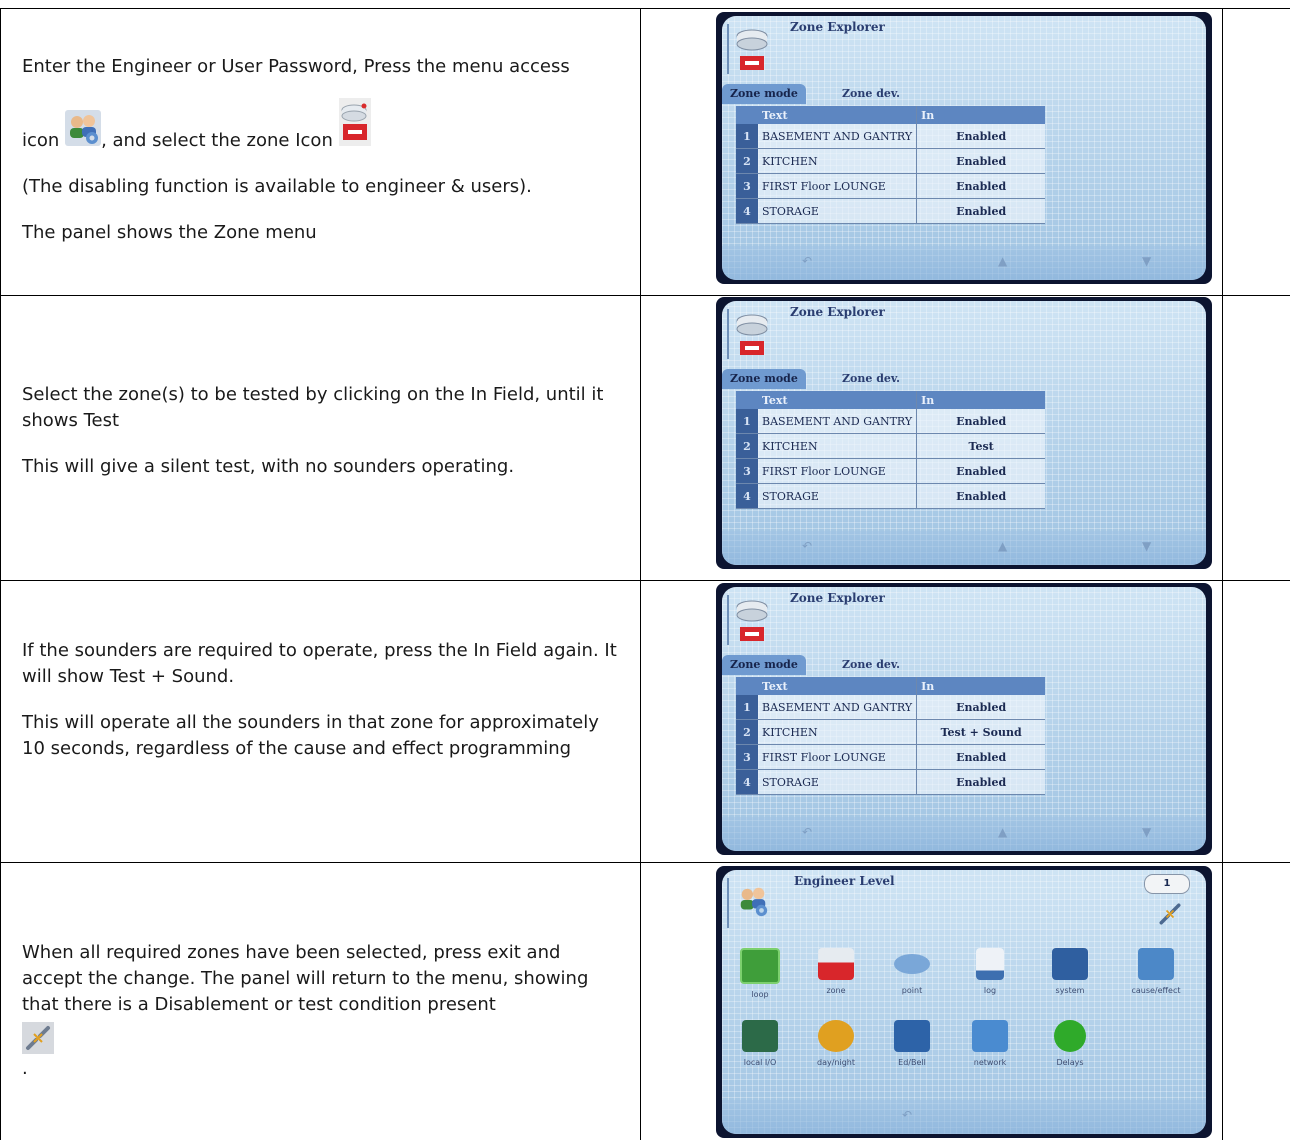  Describe the element at coordinates (836, 990) in the screenshot. I see `menu-item-label: zone` at that location.